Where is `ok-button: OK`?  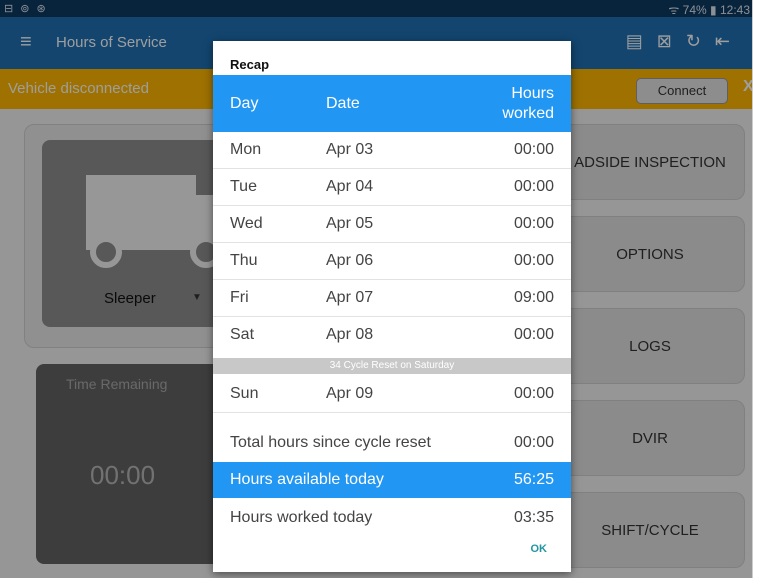 ok-button: OK is located at coordinates (539, 549).